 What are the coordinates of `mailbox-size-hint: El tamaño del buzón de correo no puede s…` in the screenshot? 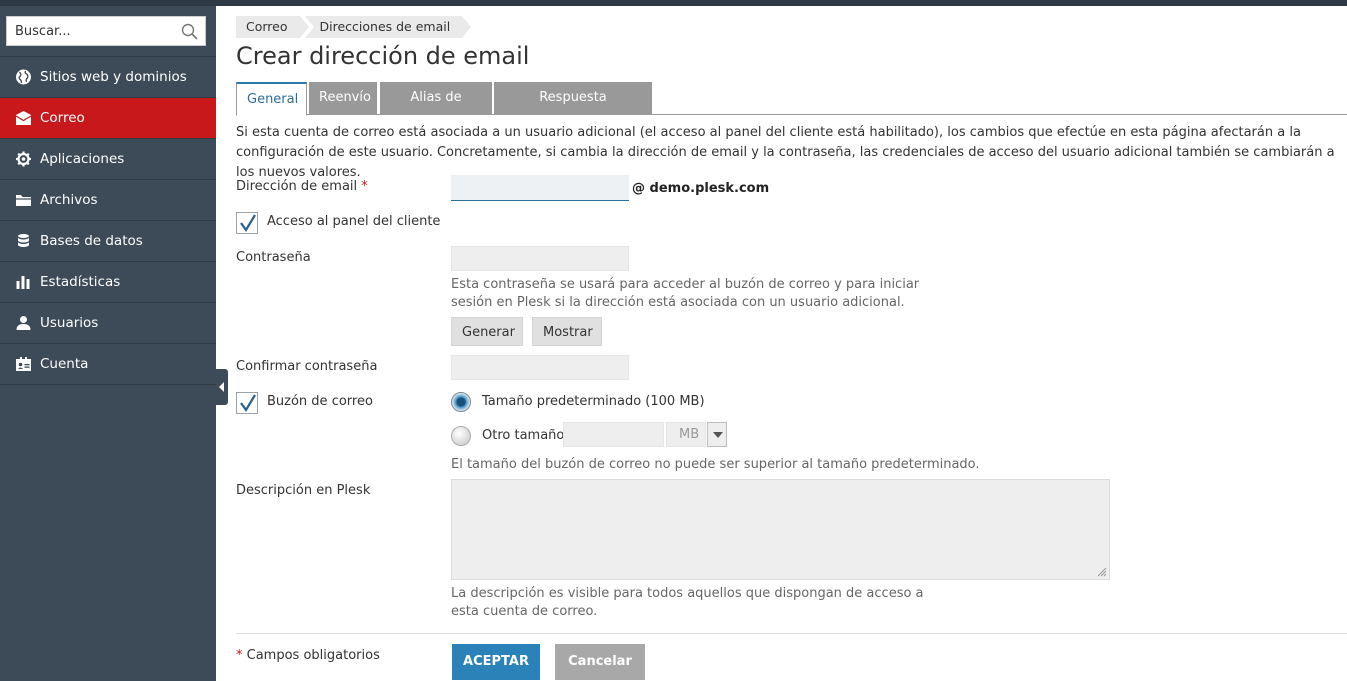 It's located at (715, 464).